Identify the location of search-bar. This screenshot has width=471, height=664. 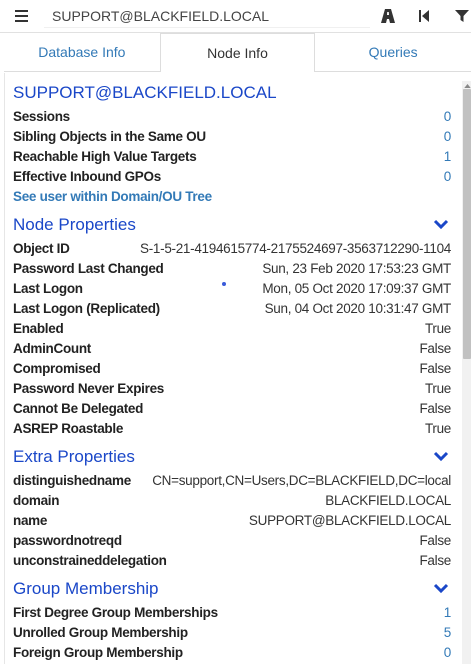
(235, 16).